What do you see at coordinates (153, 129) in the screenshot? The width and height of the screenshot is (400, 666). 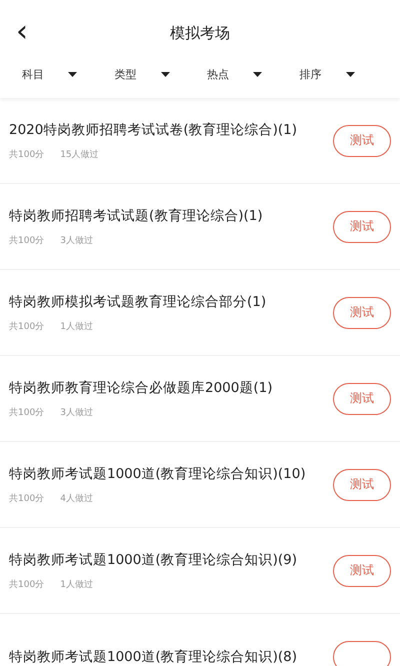 I see `exam-title: 2020特岗教师招聘考试试卷(教育理论综合)(1)` at bounding box center [153, 129].